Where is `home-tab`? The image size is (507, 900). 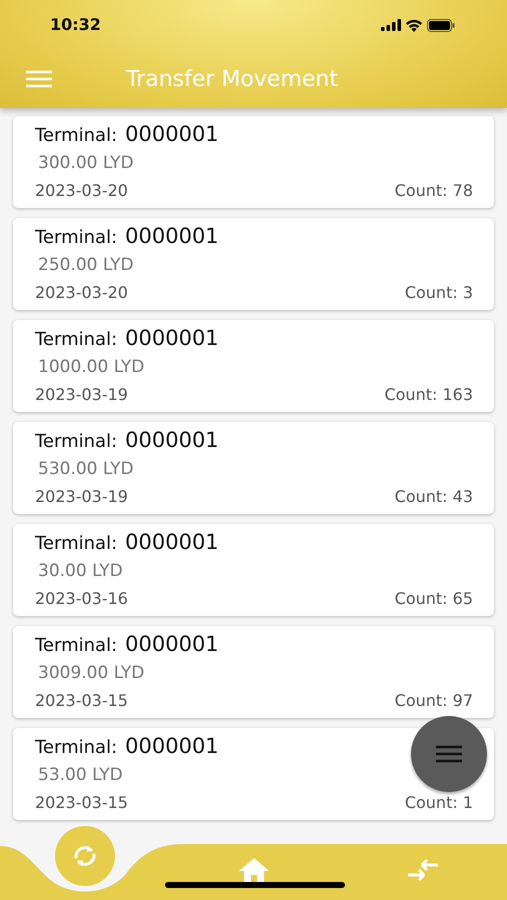
home-tab is located at coordinates (254, 870).